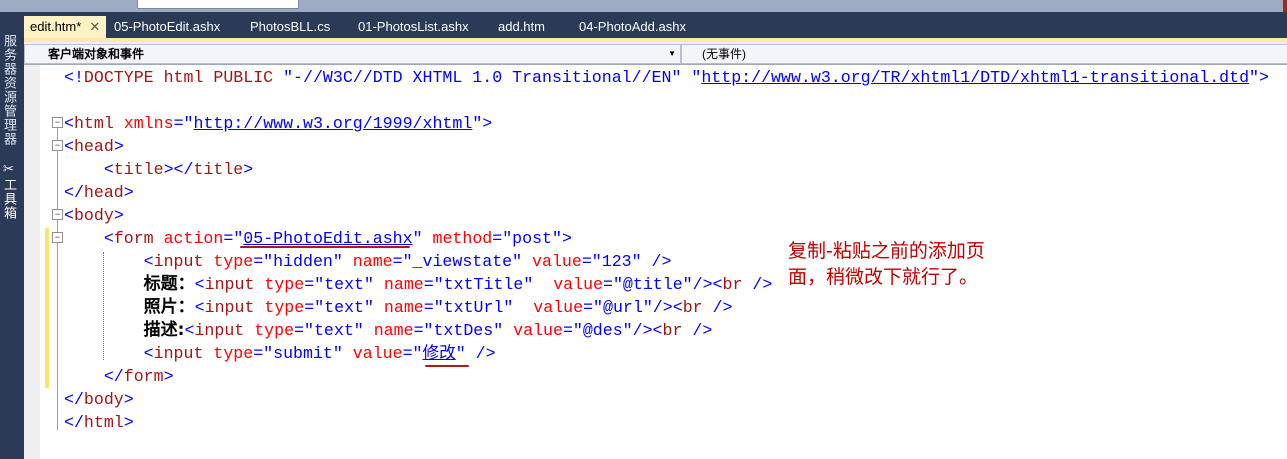 Image resolution: width=1287 pixels, height=459 pixels. I want to click on code-token: ="@title"/><, so click(663, 284).